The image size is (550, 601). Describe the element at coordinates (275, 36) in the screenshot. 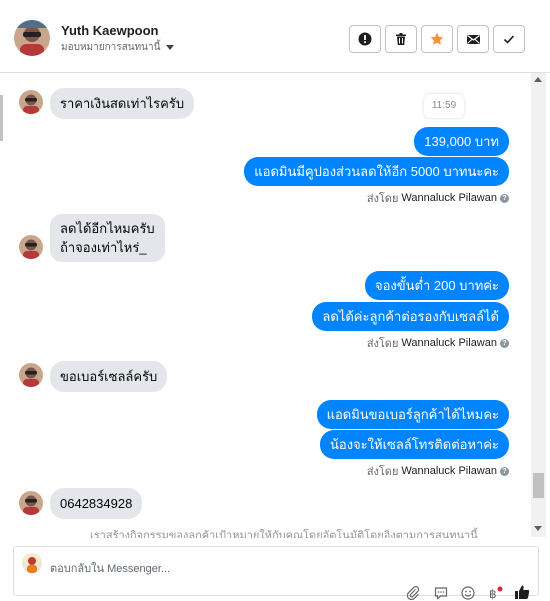

I see `conversation-header: Yuth Kaewpoon มอบหมายการสนทนานี้` at that location.